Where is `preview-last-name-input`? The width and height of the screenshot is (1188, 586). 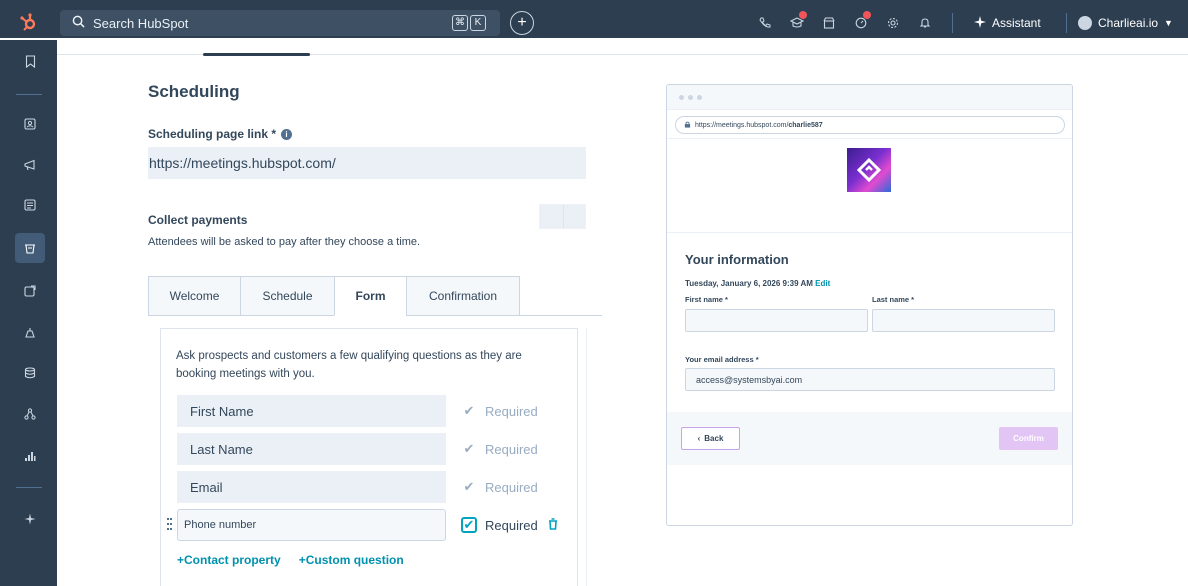
preview-last-name-input is located at coordinates (963, 320).